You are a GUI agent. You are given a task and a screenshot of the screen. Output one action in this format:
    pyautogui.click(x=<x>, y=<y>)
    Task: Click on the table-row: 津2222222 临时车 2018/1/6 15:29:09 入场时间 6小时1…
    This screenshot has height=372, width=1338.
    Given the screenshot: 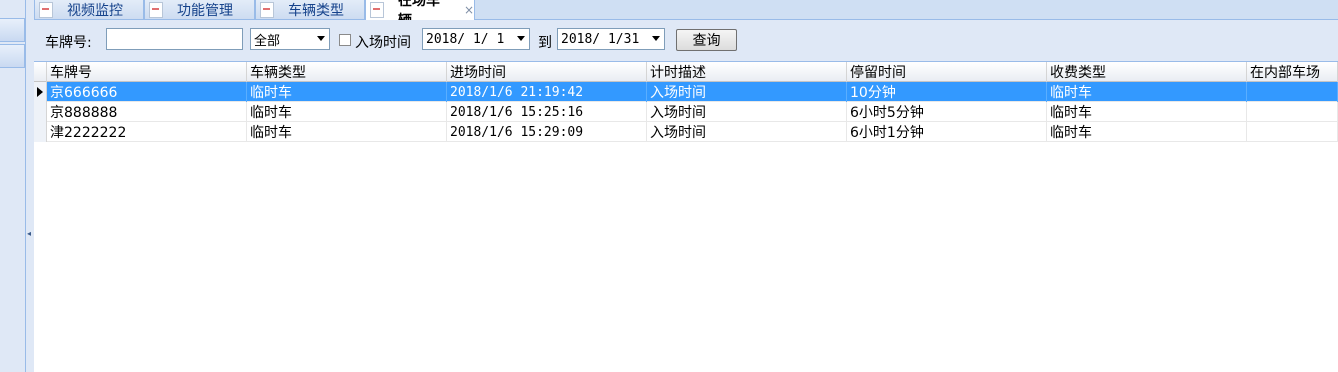 What is the action you would take?
    pyautogui.click(x=686, y=132)
    